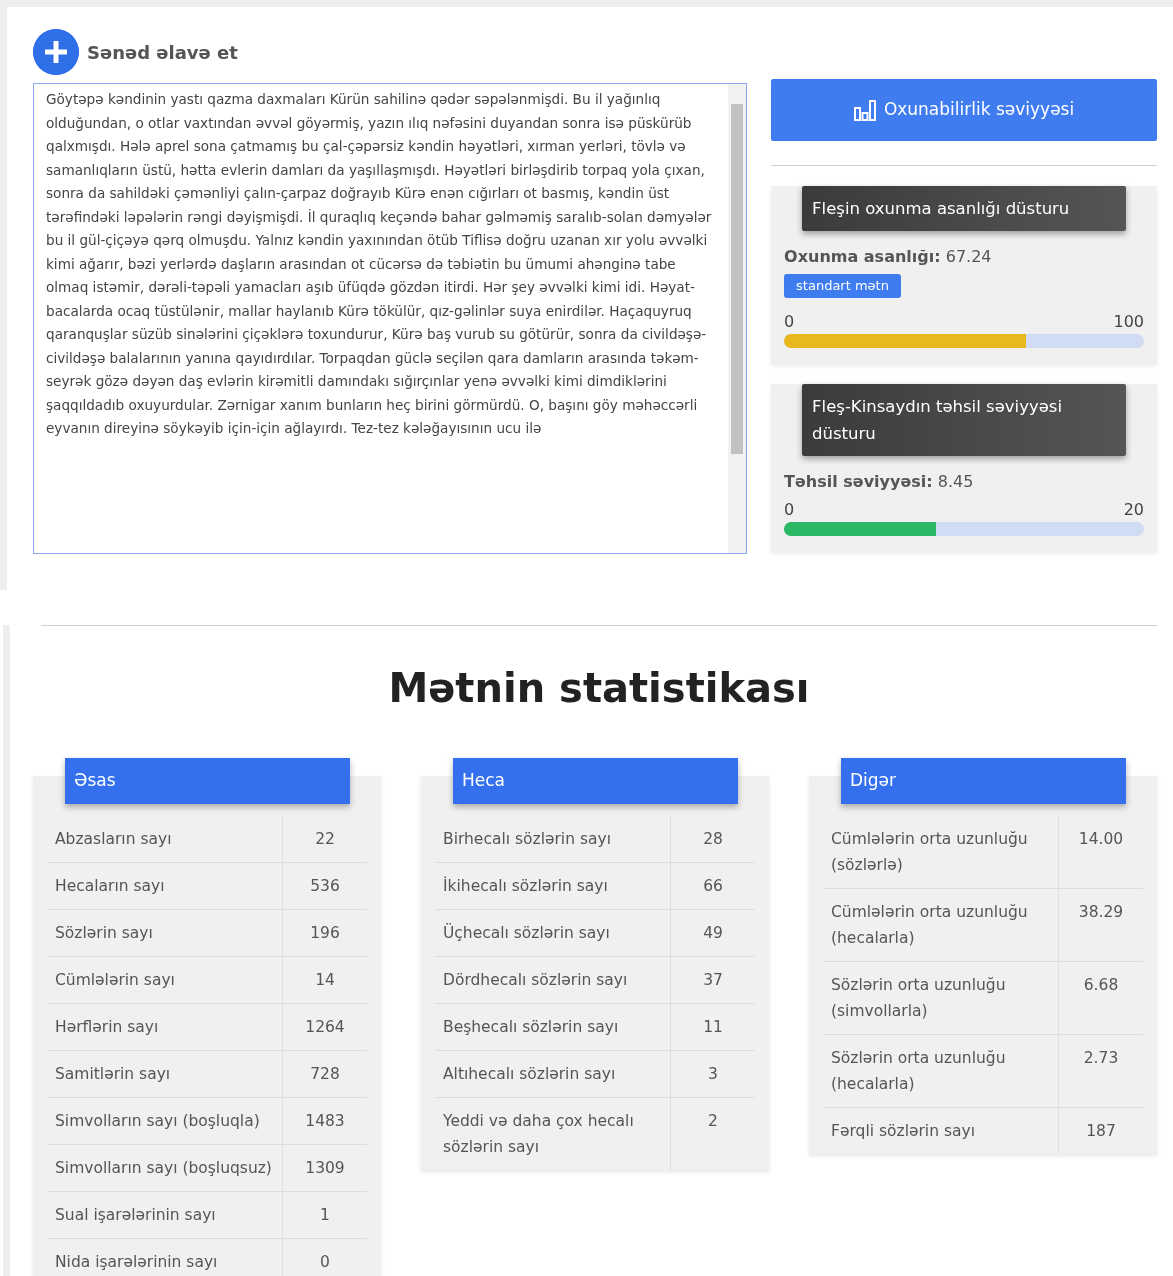  I want to click on card-header: Digər, so click(983, 781).